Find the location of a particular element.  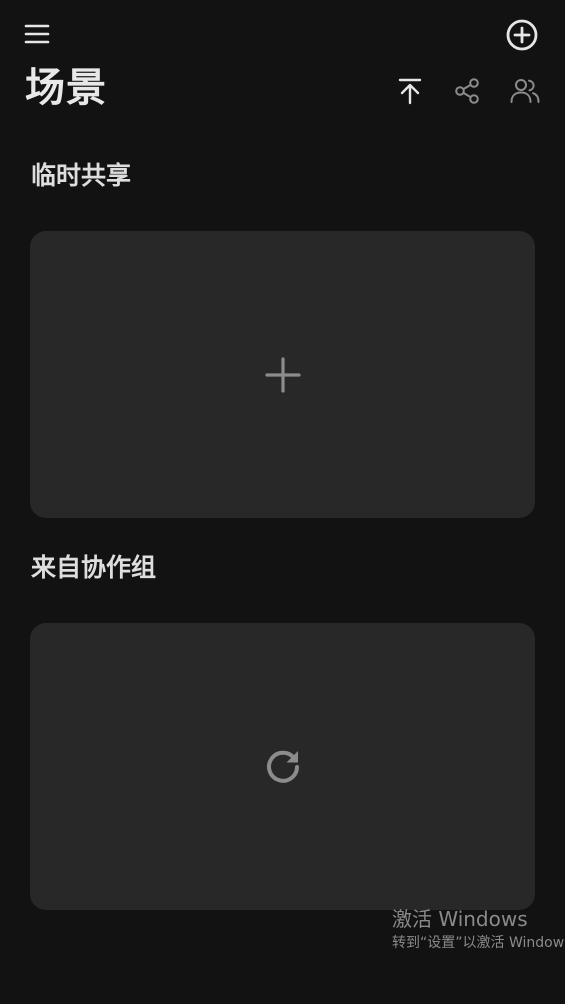

share-icon is located at coordinates (467, 91).